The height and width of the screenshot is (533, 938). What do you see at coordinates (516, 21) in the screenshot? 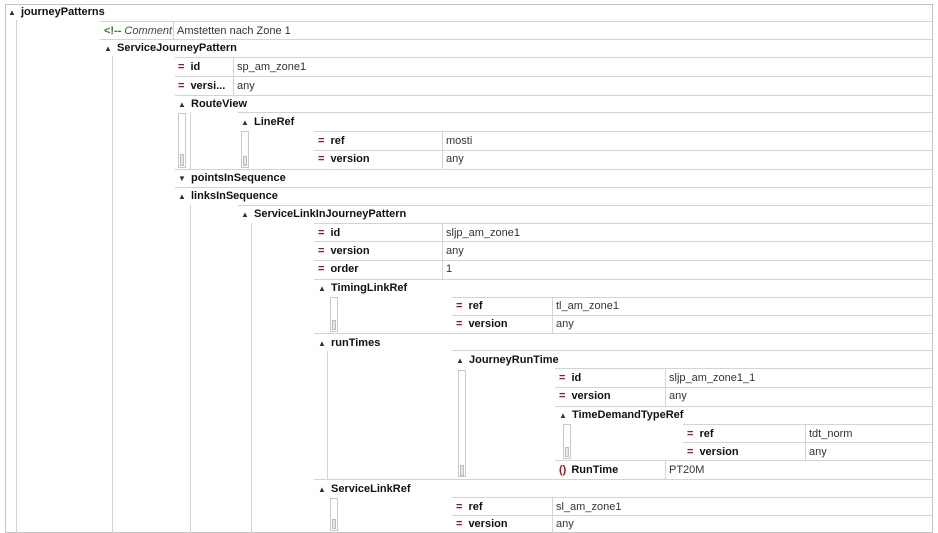
I see `comment-row-divider` at bounding box center [516, 21].